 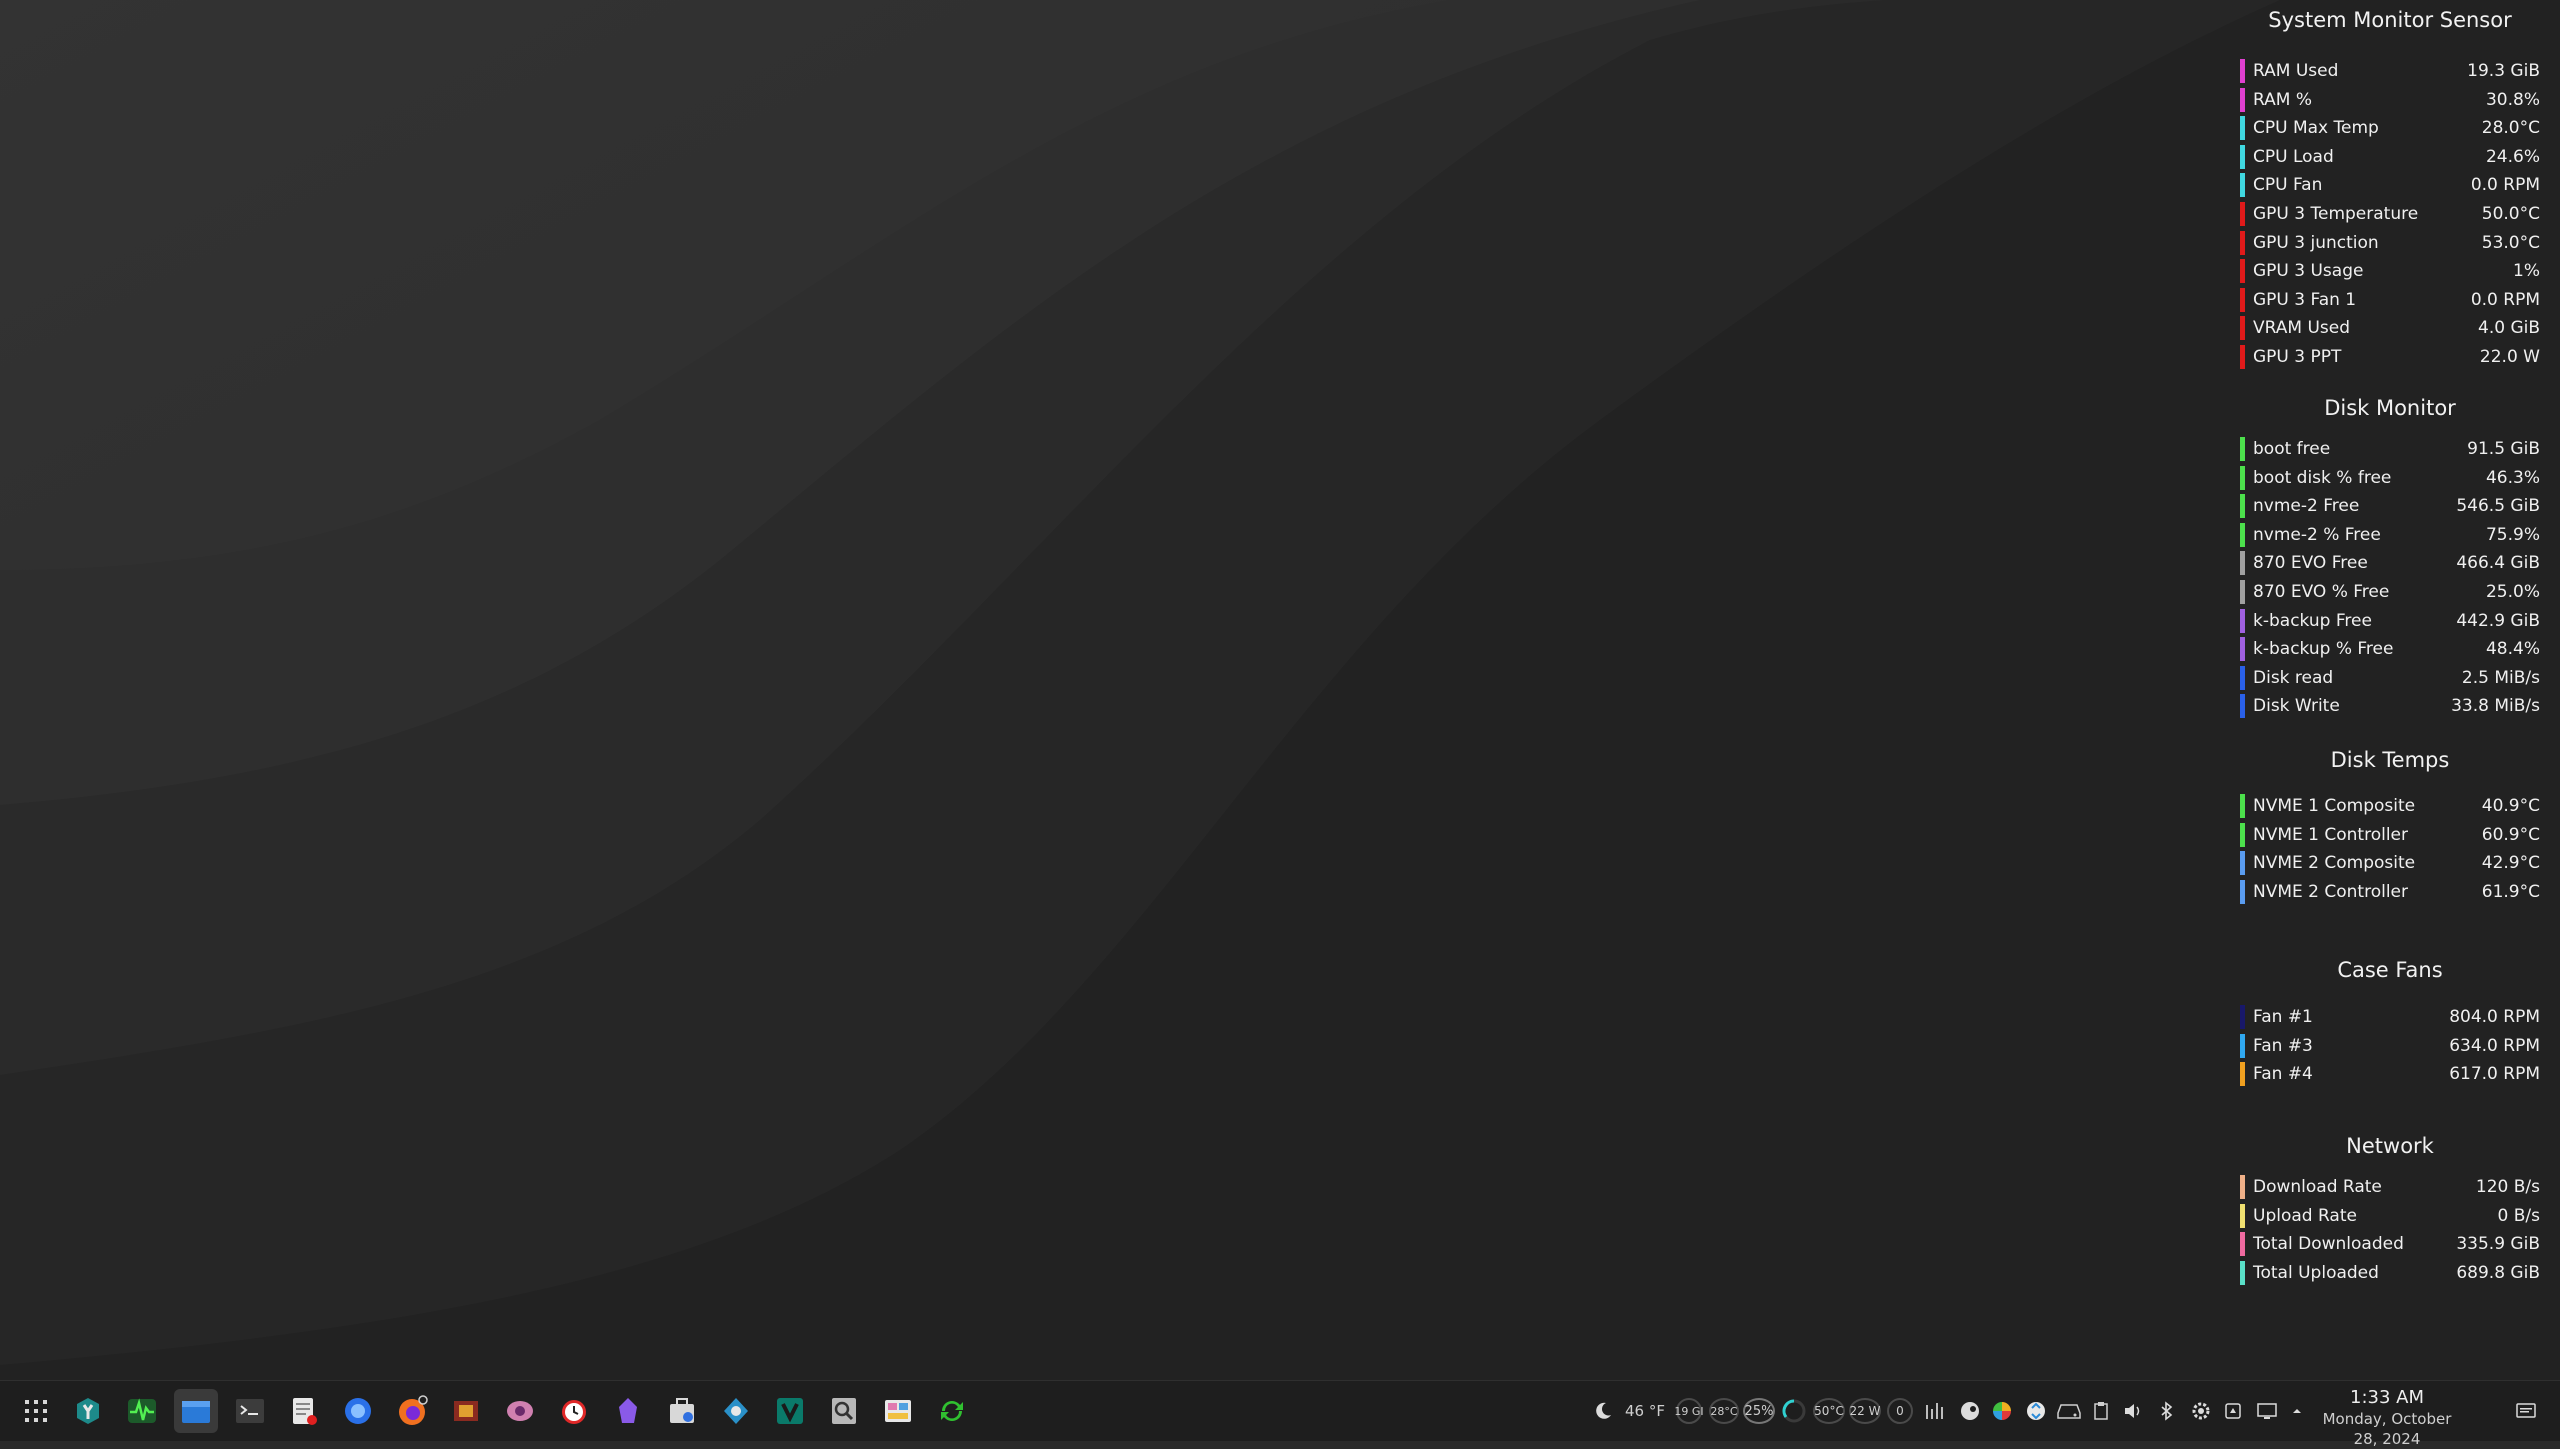 What do you see at coordinates (2201, 1411) in the screenshot?
I see `settings-tray` at bounding box center [2201, 1411].